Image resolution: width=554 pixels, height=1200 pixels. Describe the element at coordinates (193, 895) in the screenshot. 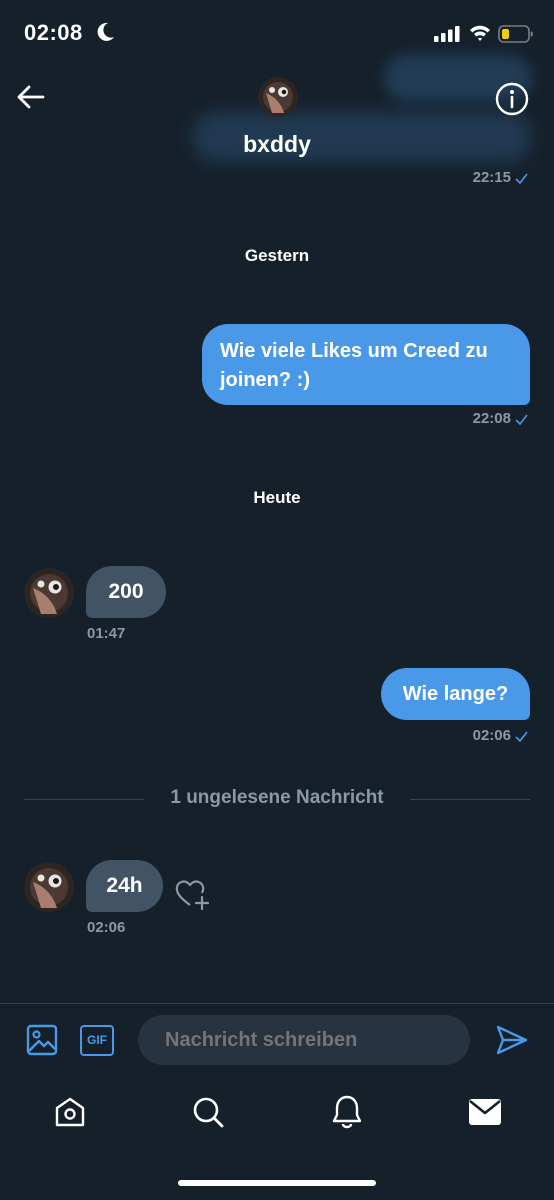

I see `add-reaction-heart-icon` at that location.